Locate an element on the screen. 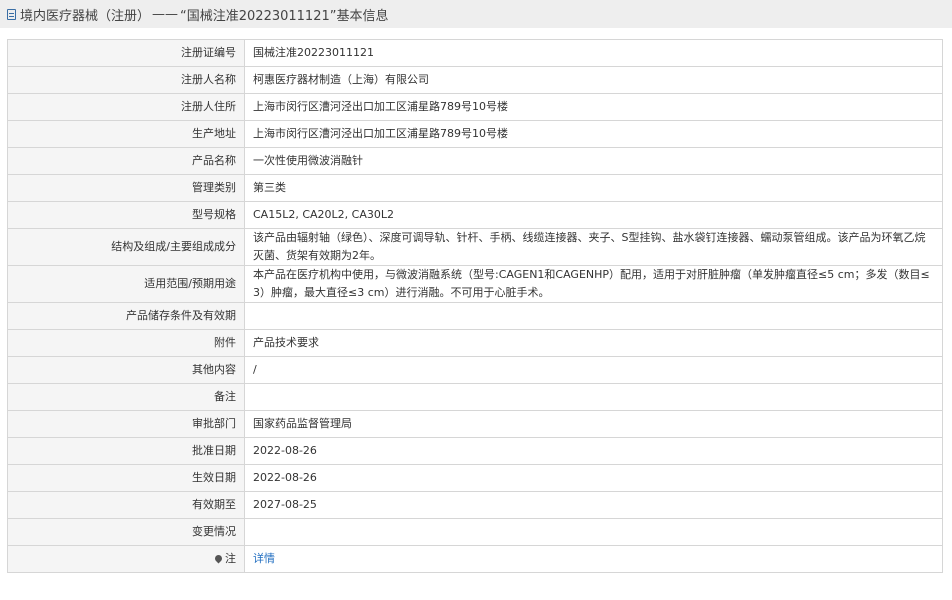  row-label: 变更情况 is located at coordinates (126, 532).